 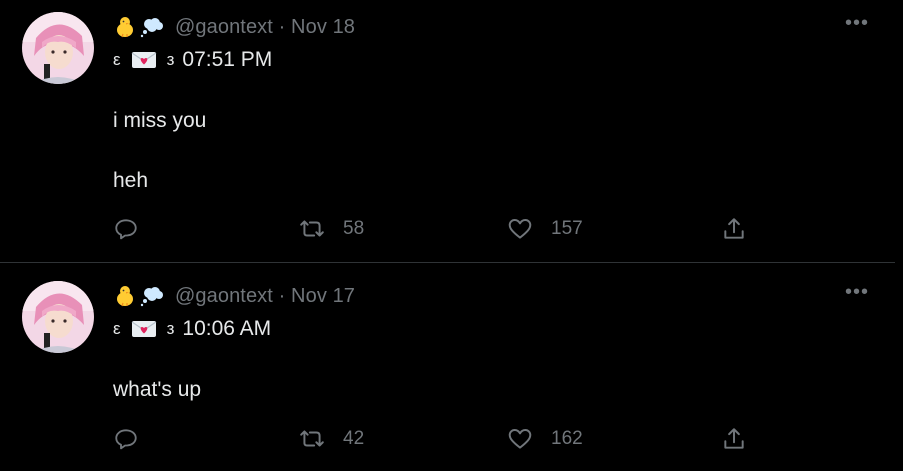 I want to click on retweet-button: 42, so click(x=331, y=439).